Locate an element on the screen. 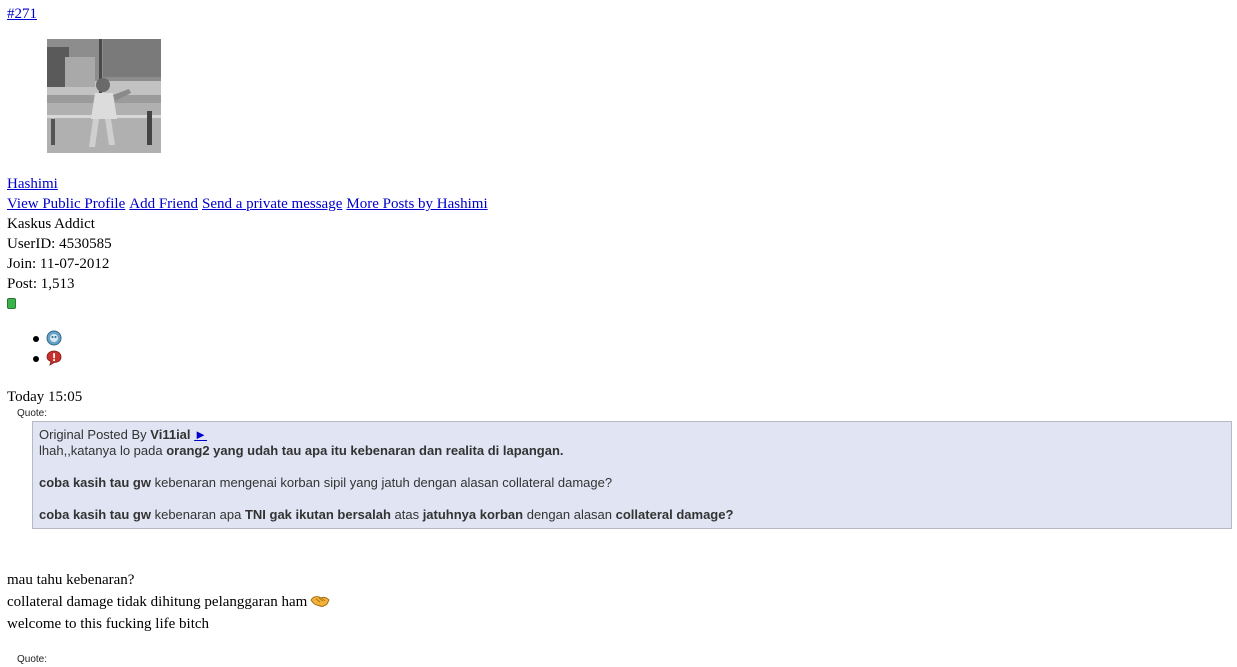  post-timestamp: Today 15:05 is located at coordinates (45, 397).